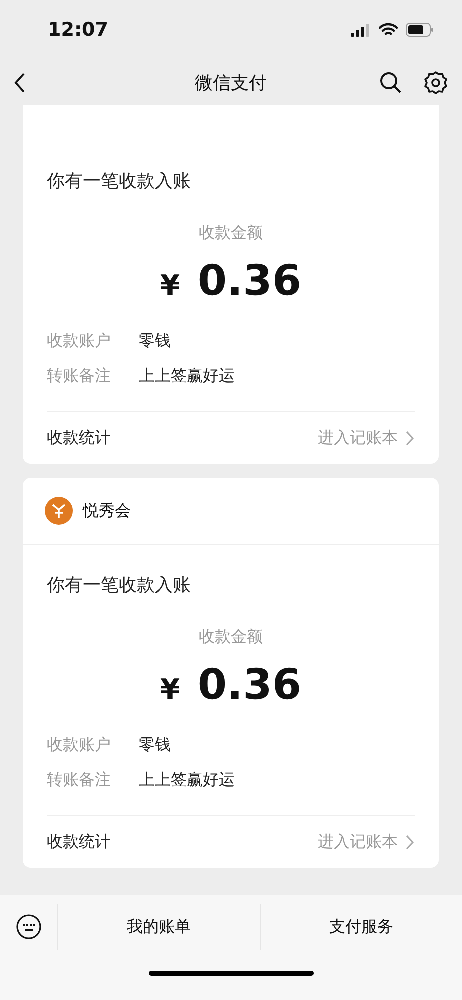 This screenshot has width=462, height=1000. What do you see at coordinates (388, 30) in the screenshot?
I see `wifi-icon` at bounding box center [388, 30].